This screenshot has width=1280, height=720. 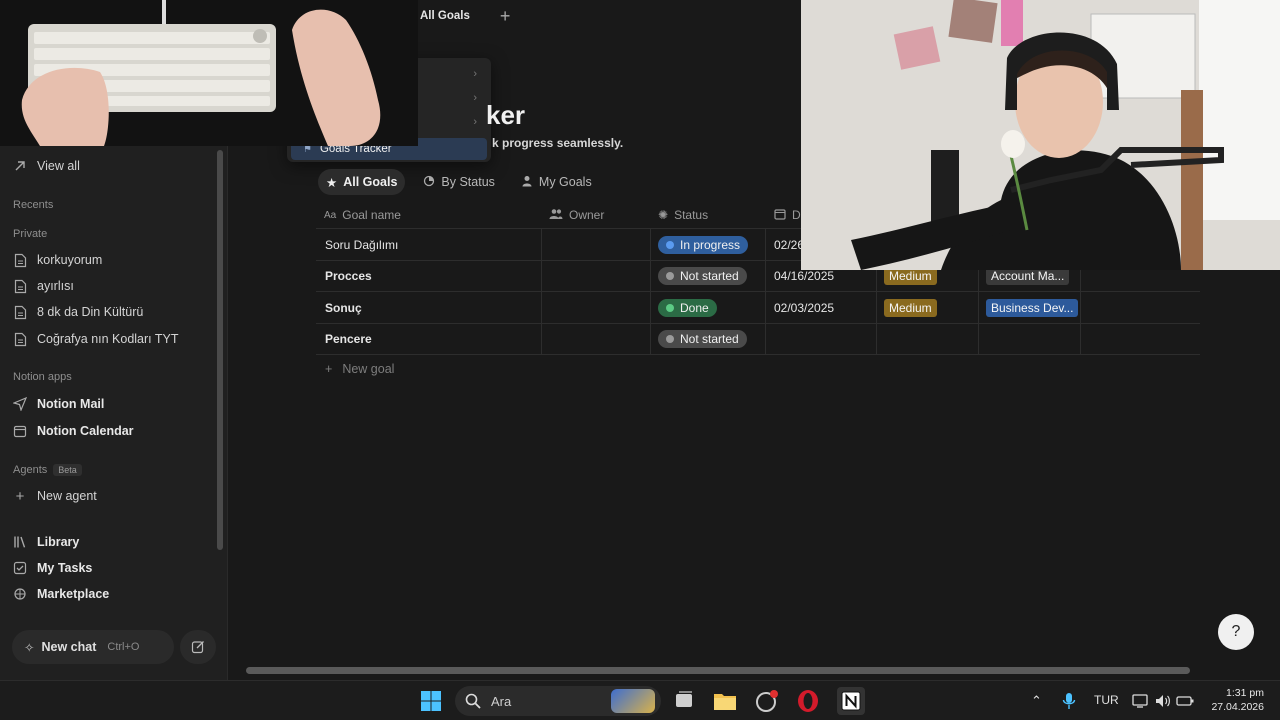 What do you see at coordinates (468, 182) in the screenshot?
I see `view-label: By Status` at bounding box center [468, 182].